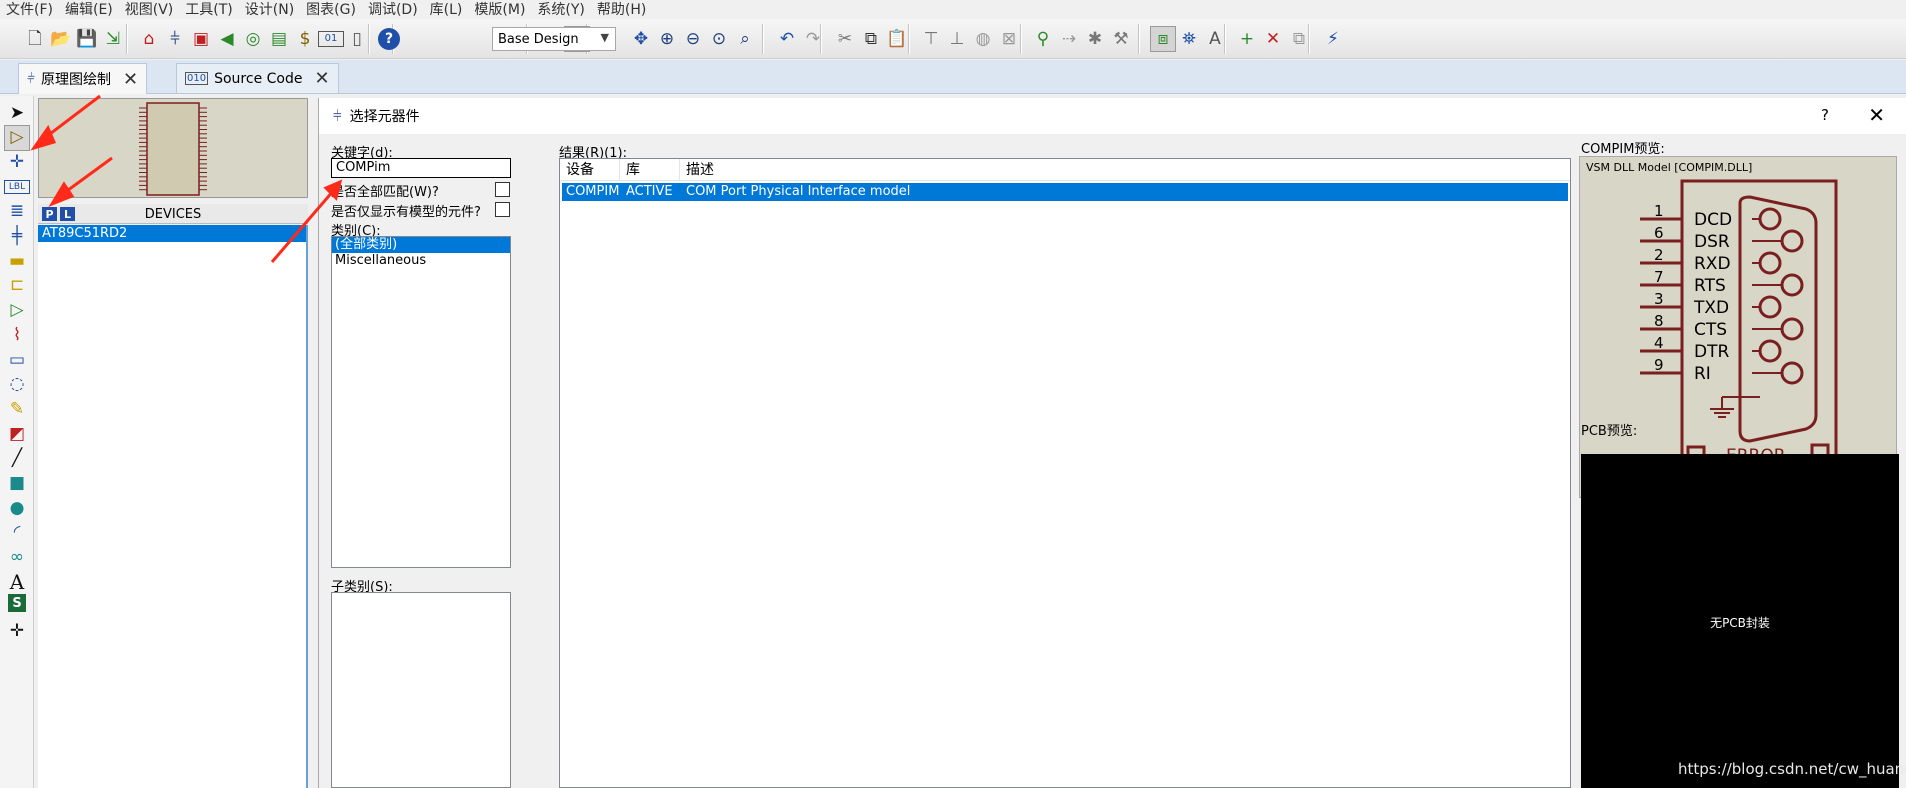 This screenshot has height=788, width=1906. I want to click on annotation-arrow, so click(303, 226).